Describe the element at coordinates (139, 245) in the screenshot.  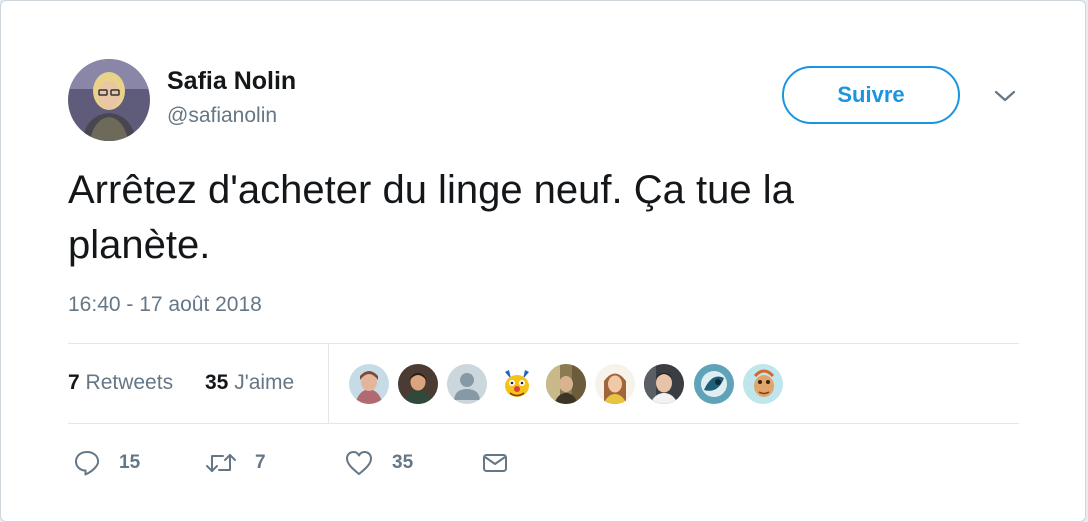
I see `tweet-text-line-2: planète.` at that location.